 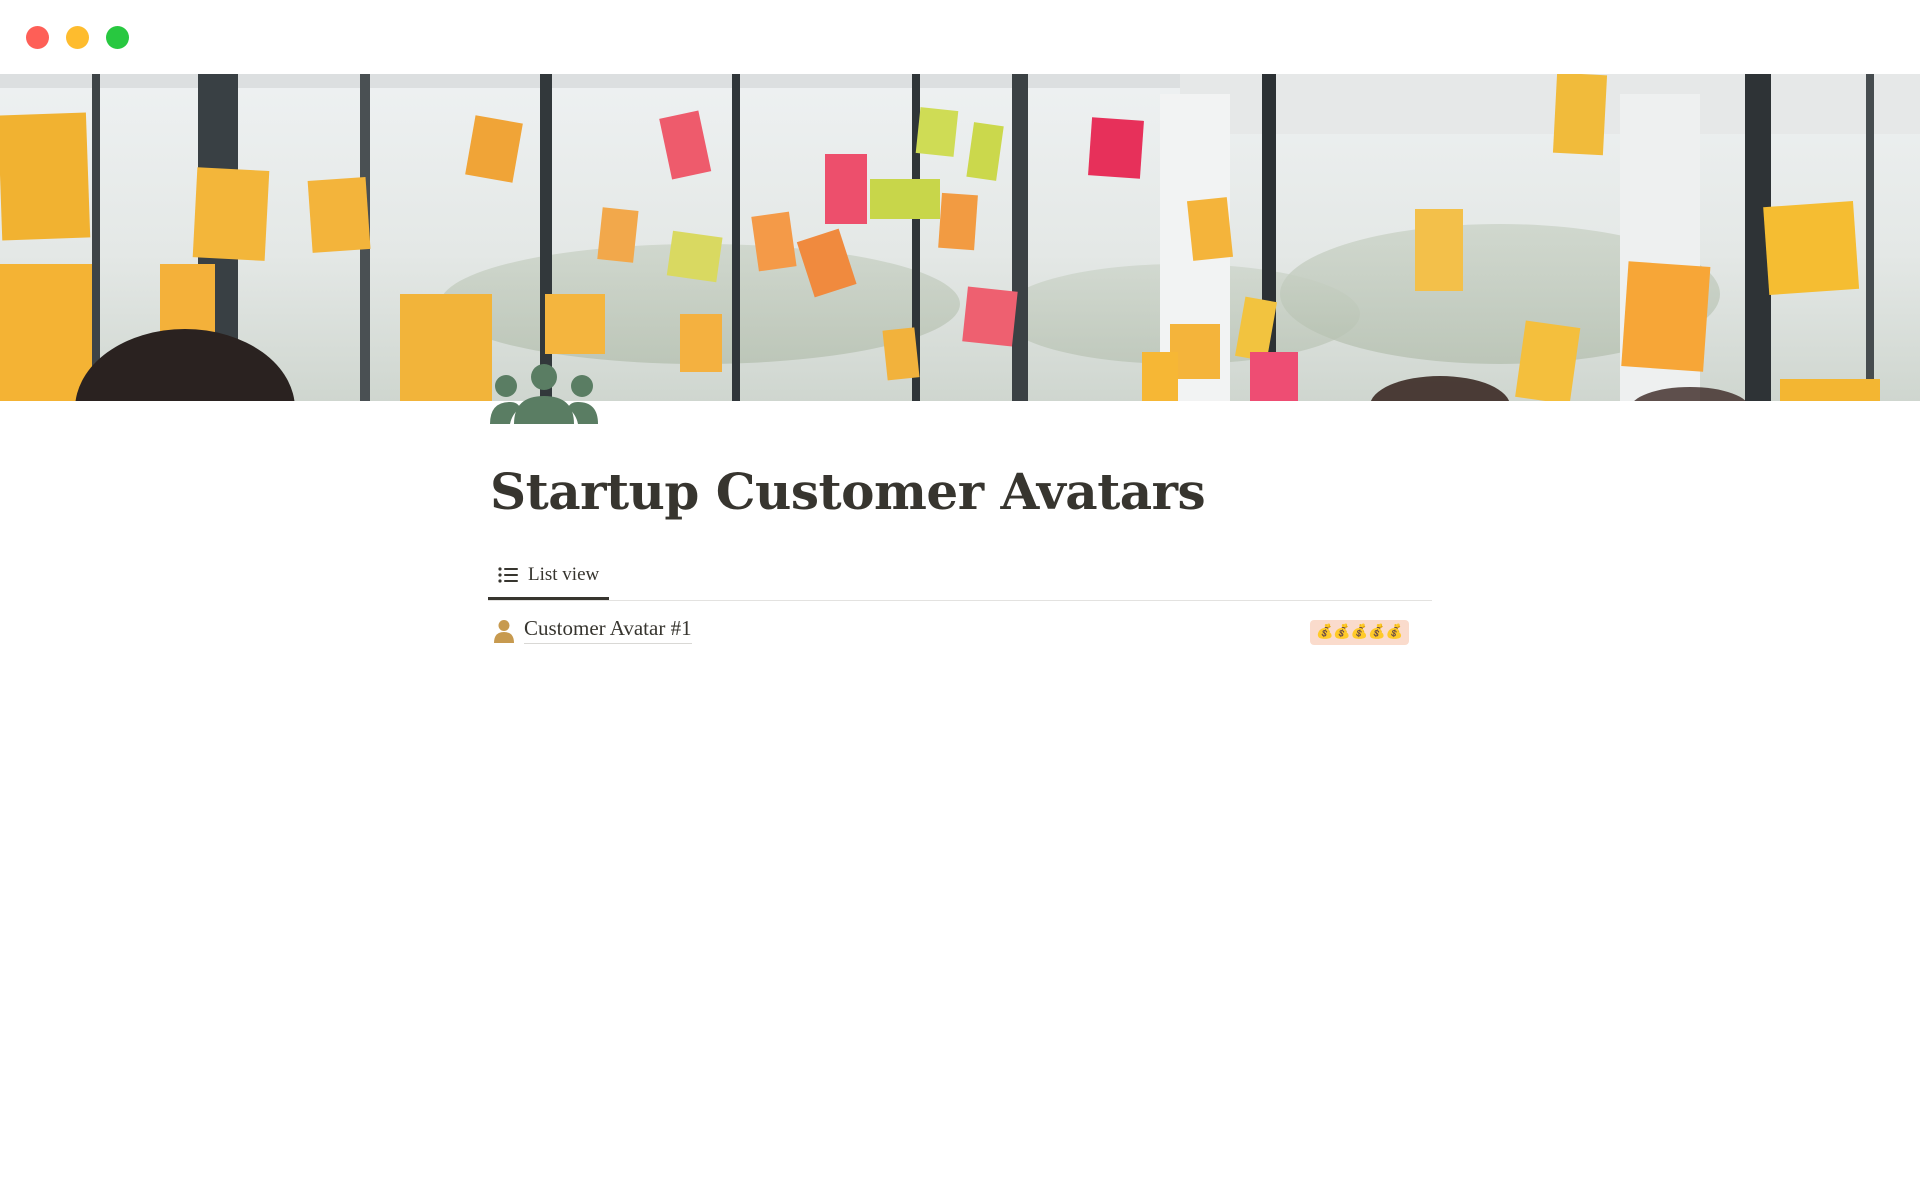 What do you see at coordinates (544, 393) in the screenshot?
I see `people-group-icon` at bounding box center [544, 393].